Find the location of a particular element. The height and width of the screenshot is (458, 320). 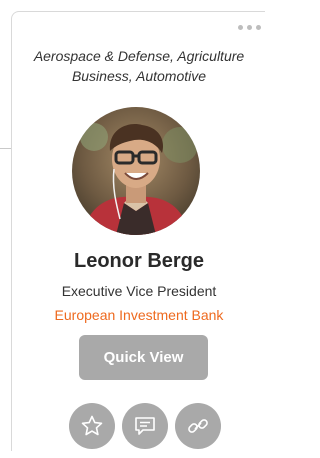

avatar-photo is located at coordinates (136, 171).